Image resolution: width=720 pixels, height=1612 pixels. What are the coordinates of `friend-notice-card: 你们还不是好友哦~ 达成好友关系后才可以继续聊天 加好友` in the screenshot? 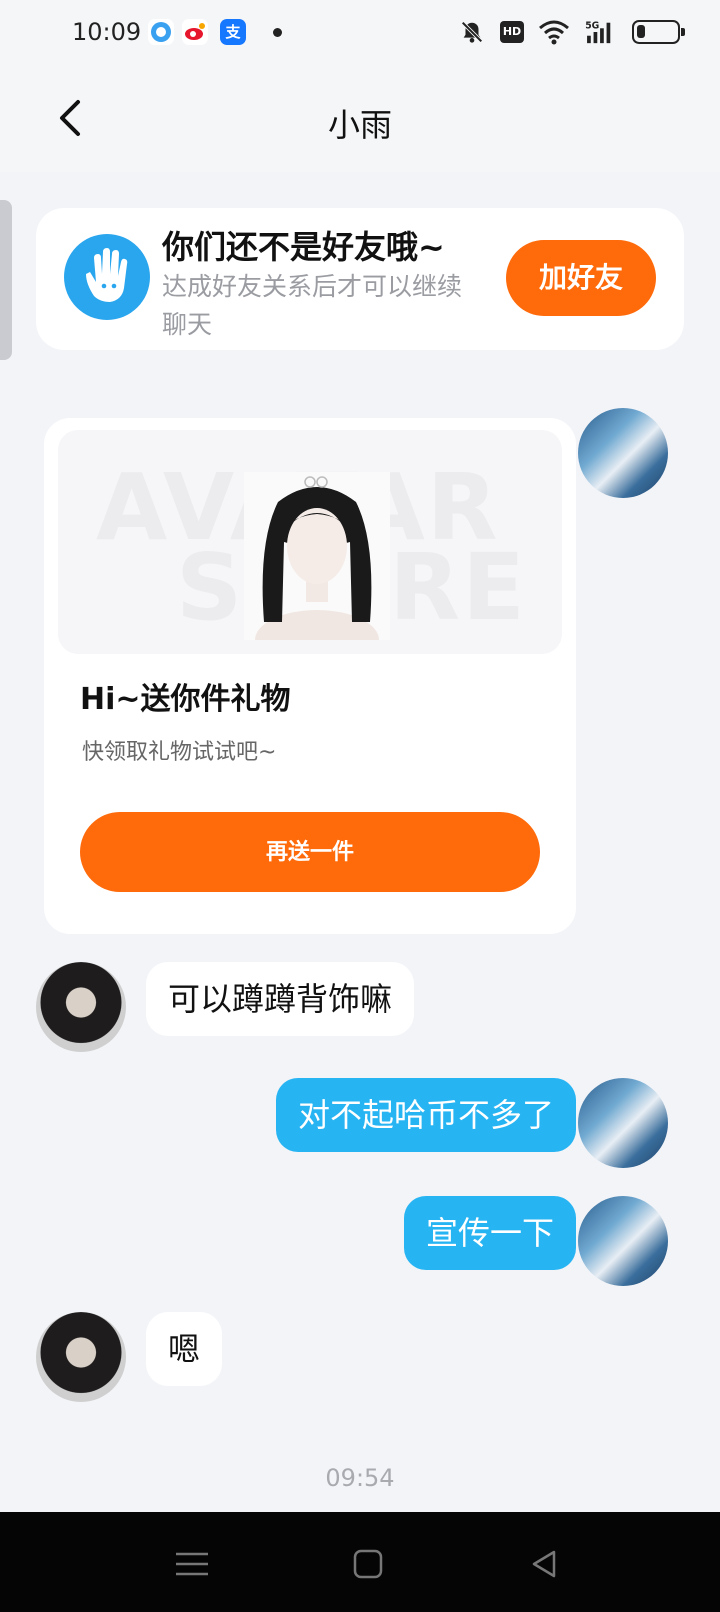 It's located at (360, 279).